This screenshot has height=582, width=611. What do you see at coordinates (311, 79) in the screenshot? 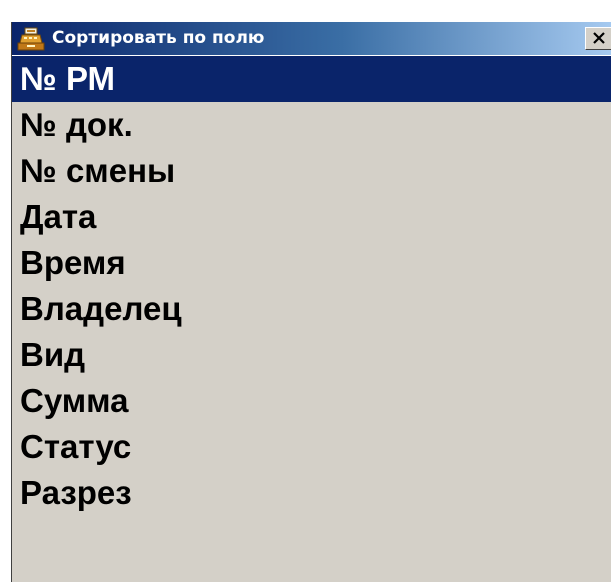
I see `list-item-rm: № РМ` at bounding box center [311, 79].